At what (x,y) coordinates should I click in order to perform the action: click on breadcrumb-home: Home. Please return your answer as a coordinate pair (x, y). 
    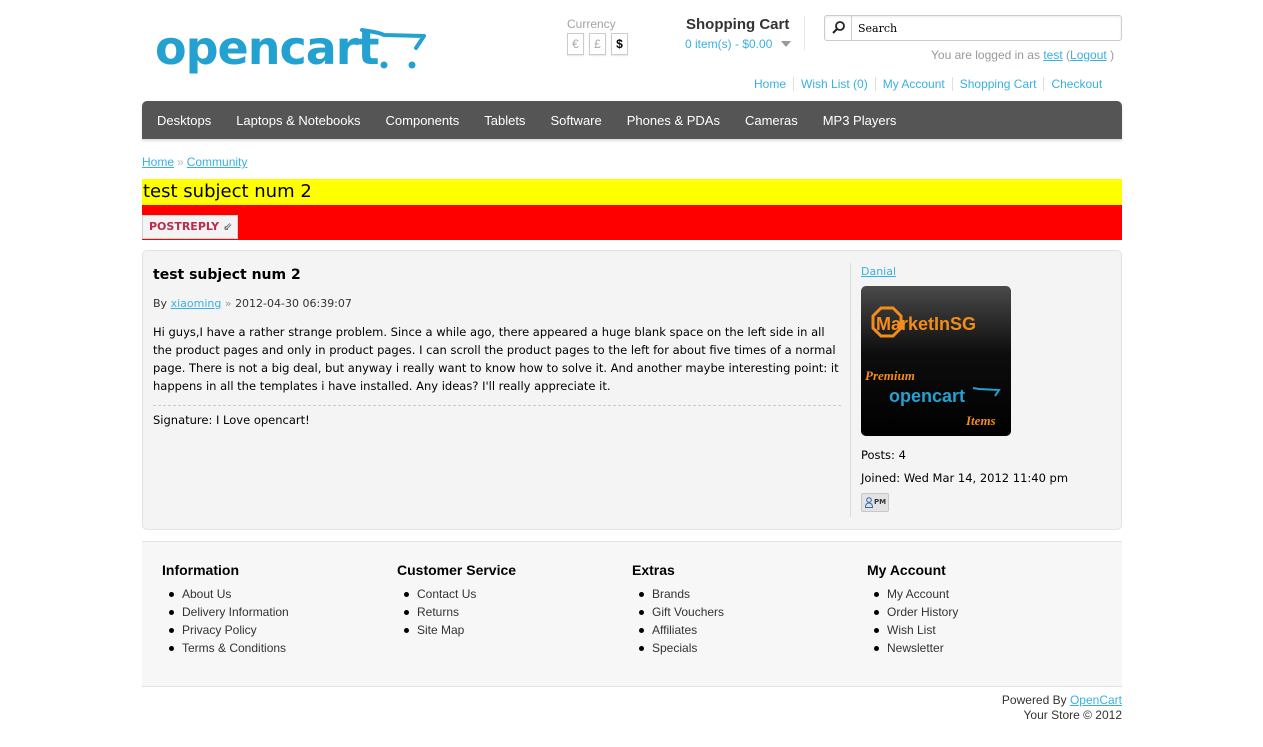
    Looking at the image, I should click on (158, 162).